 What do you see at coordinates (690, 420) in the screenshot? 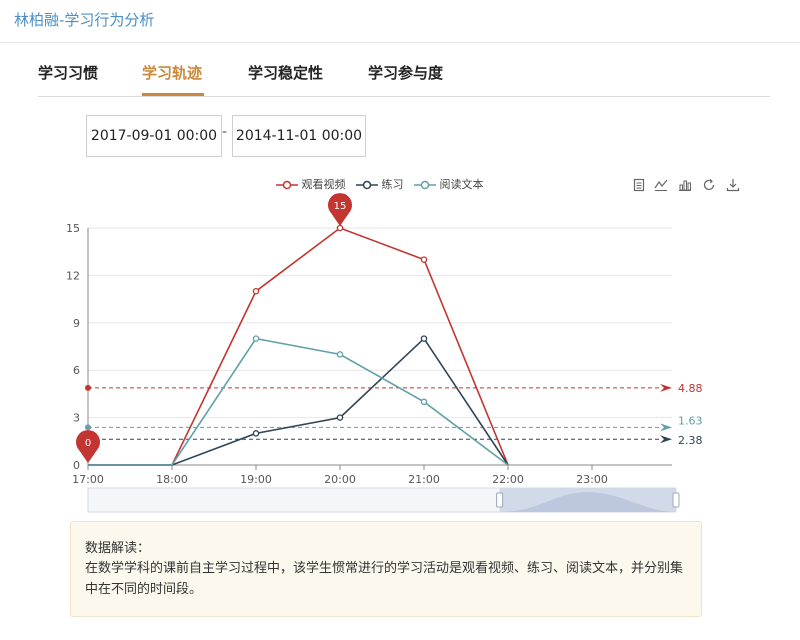
I see `average-markline-label: 1.63` at bounding box center [690, 420].